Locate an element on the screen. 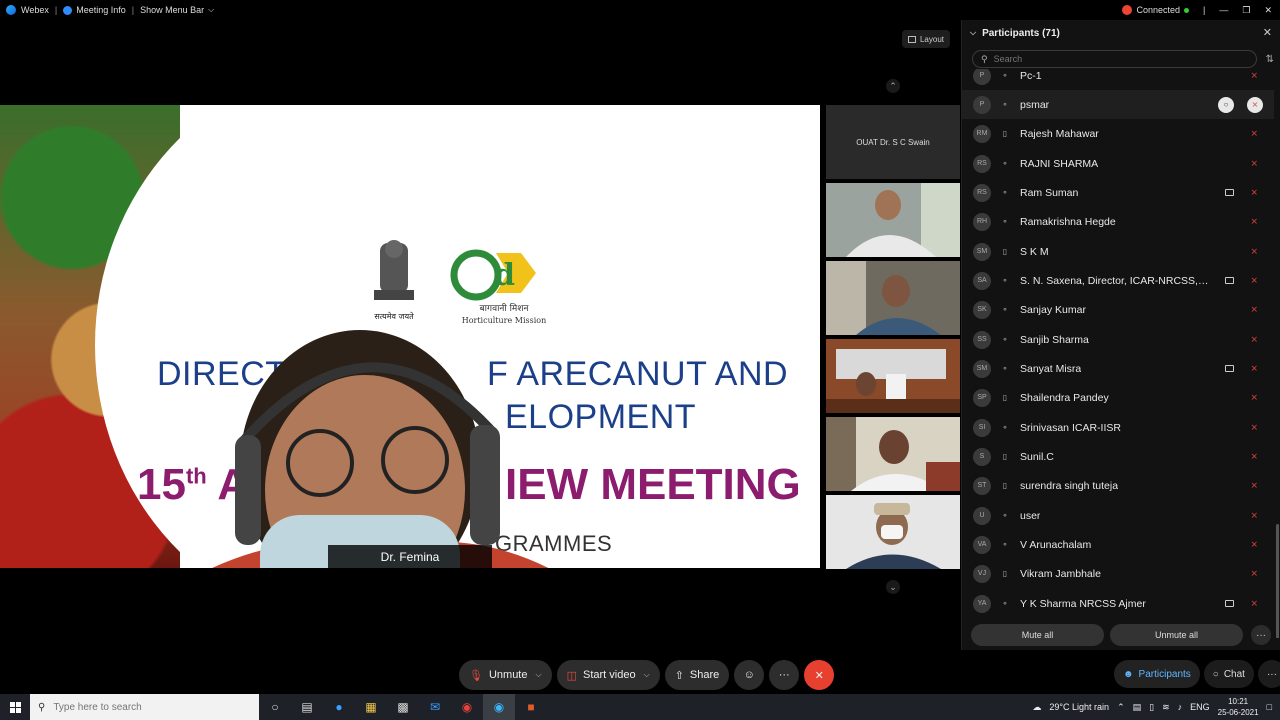 The width and height of the screenshot is (1280, 720). show-menu-bar-button: Show Menu Bar ⌵ is located at coordinates (177, 10).